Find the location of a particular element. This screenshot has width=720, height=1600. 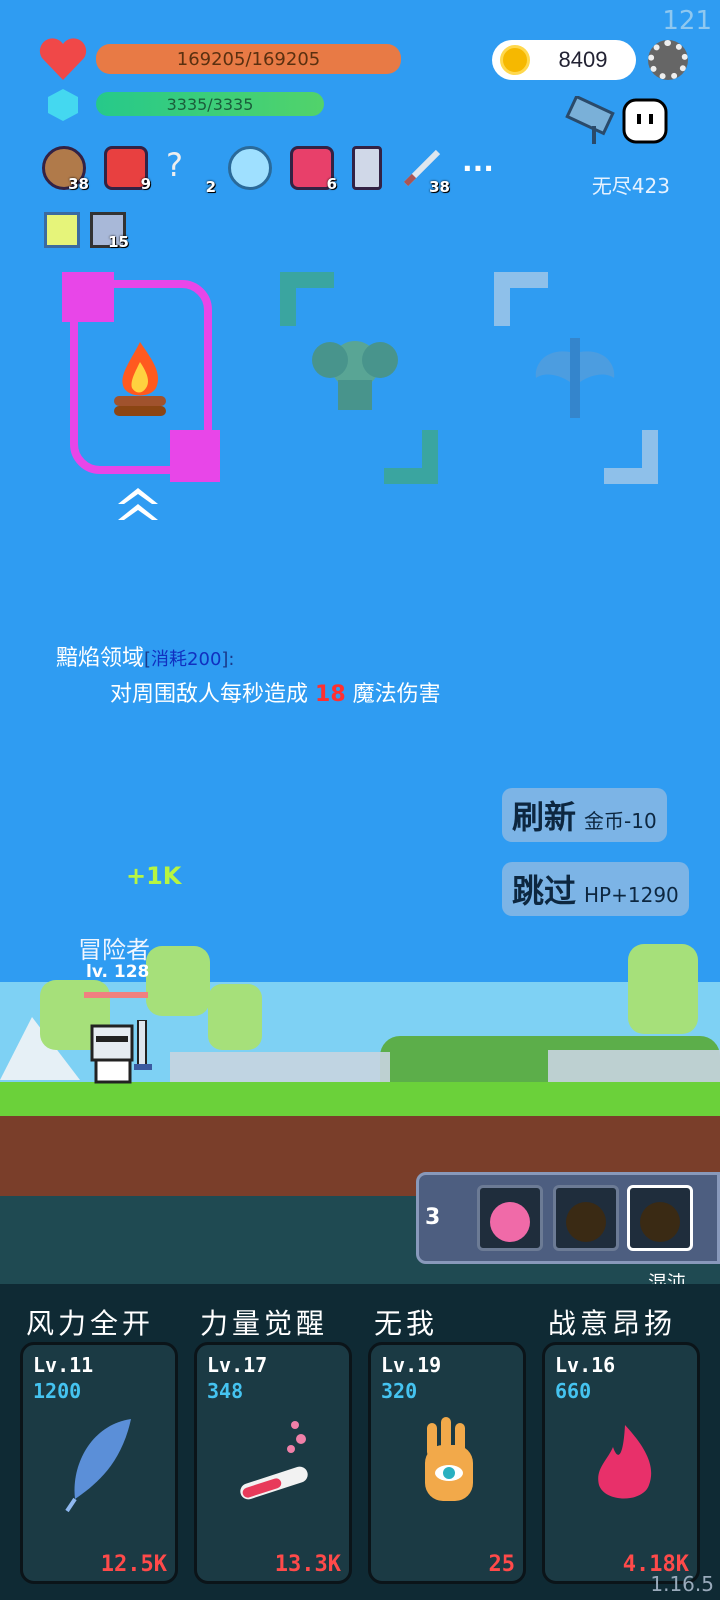

chaos-potion-icon is located at coordinates (660, 1222).